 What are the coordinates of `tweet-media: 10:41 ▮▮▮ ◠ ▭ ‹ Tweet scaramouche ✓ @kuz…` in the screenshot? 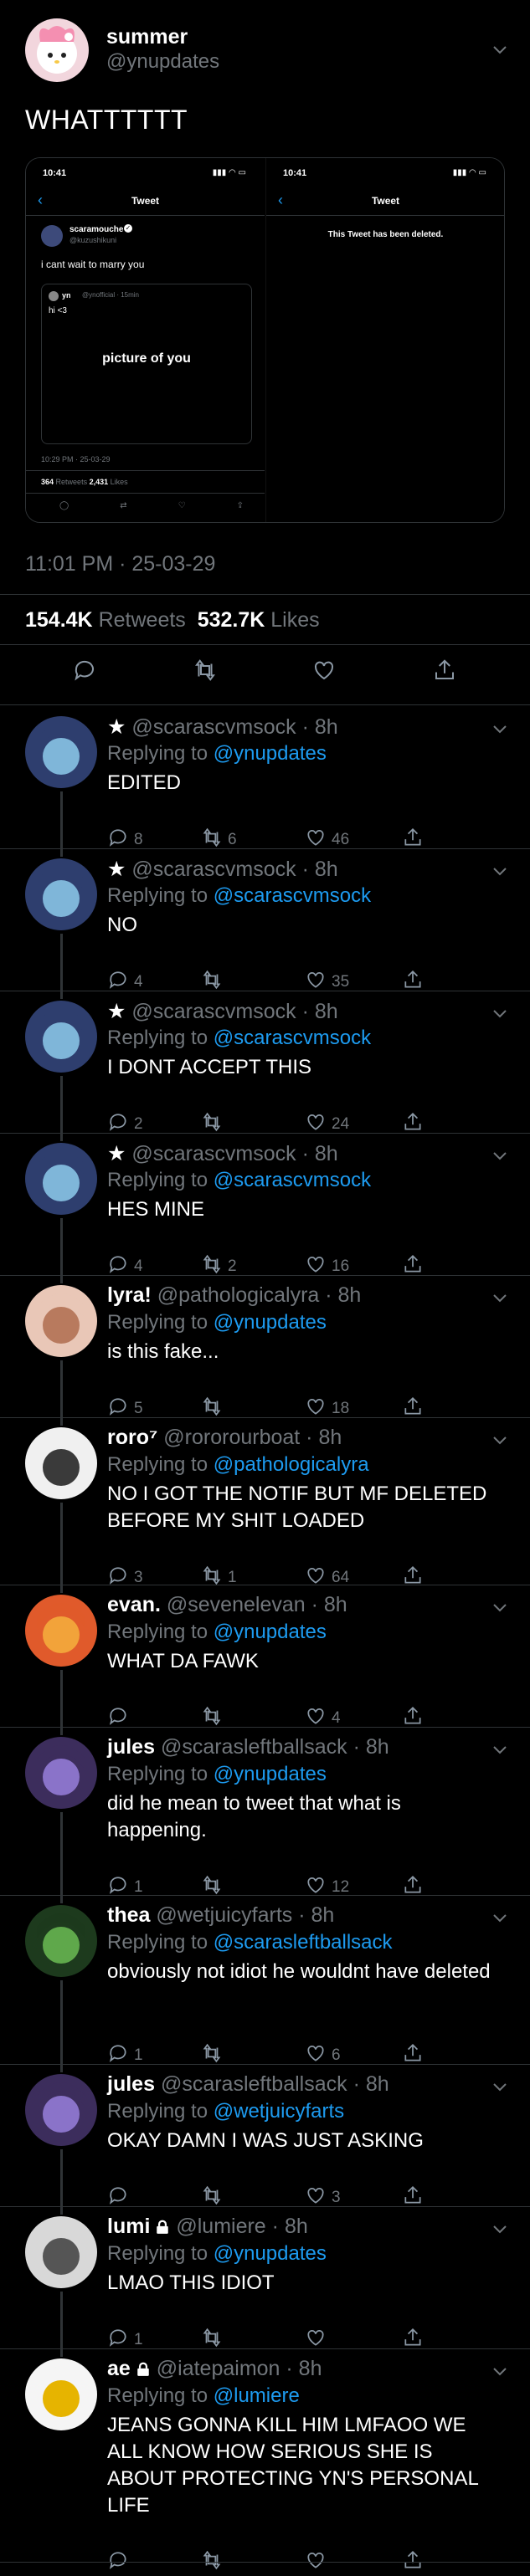 It's located at (265, 340).